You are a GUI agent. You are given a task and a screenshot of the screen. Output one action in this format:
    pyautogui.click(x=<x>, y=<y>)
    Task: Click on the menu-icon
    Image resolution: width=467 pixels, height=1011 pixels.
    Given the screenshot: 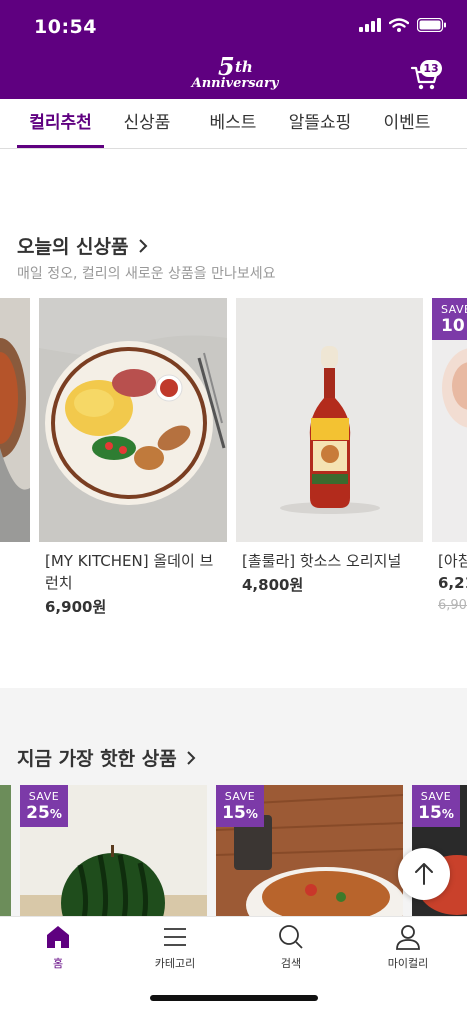 What is the action you would take?
    pyautogui.click(x=175, y=937)
    